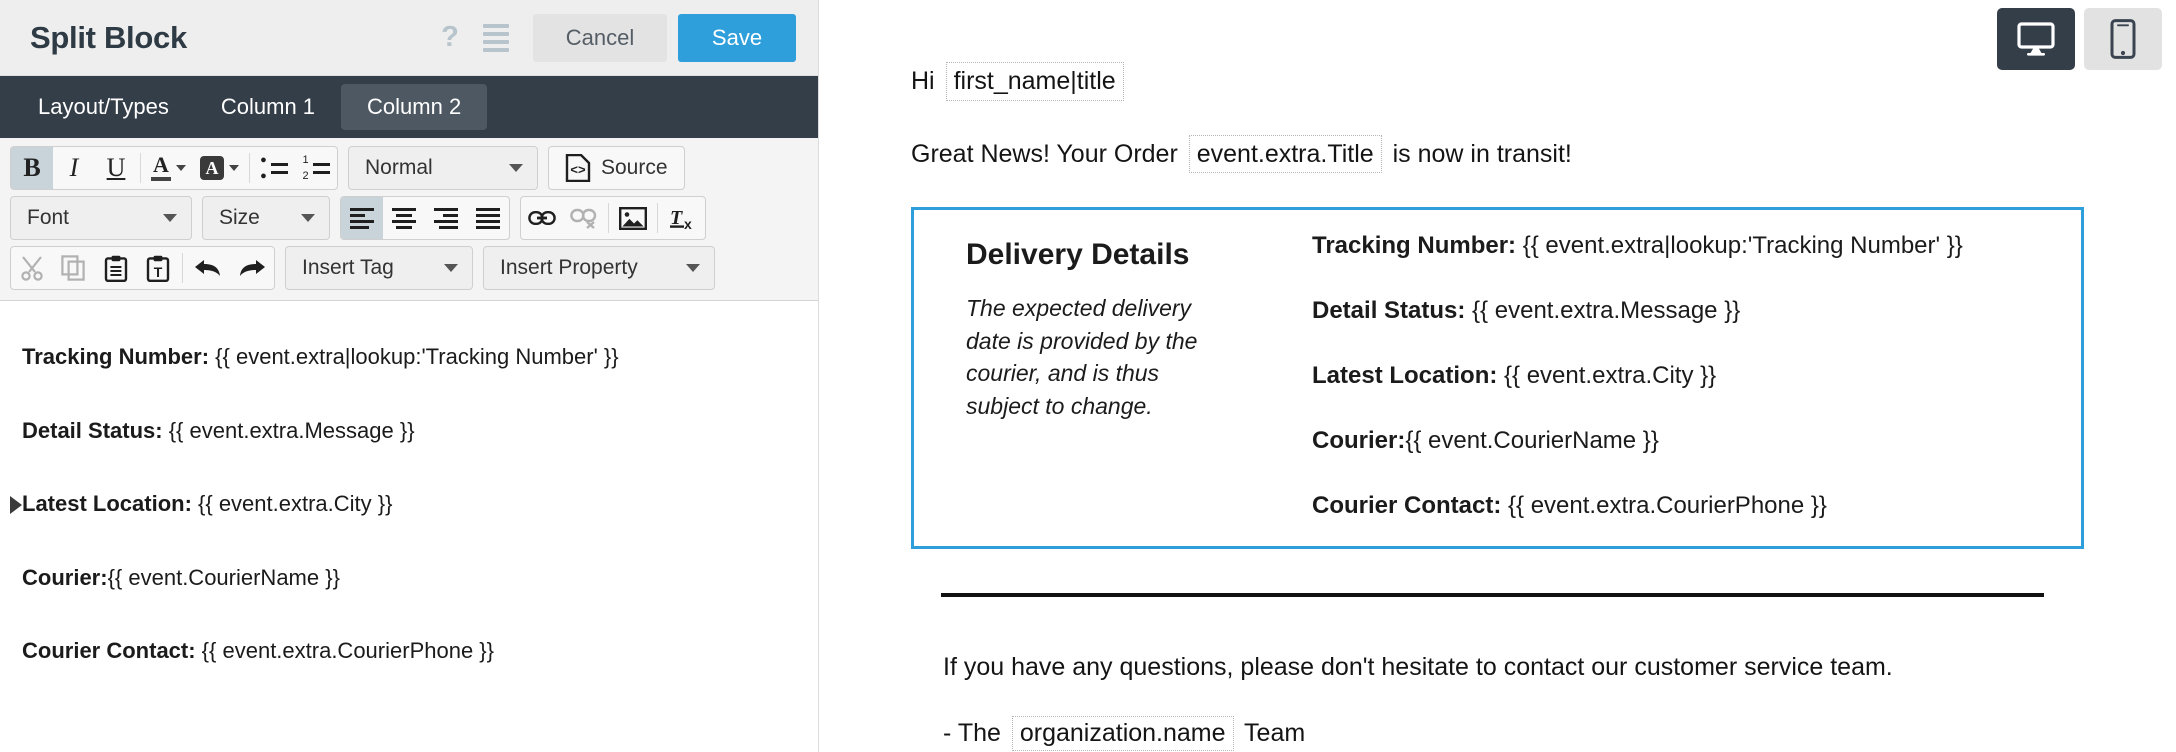 The image size is (2176, 752). I want to click on remove-format-button: T x, so click(683, 218).